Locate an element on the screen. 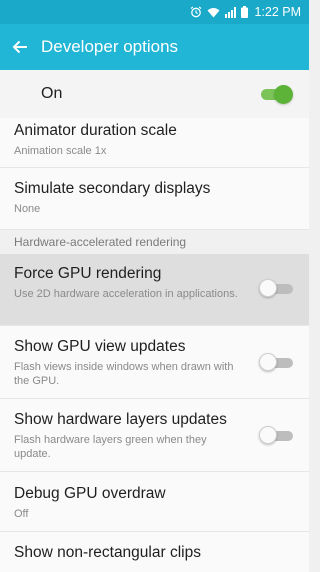  gpu-view-updates-toggle is located at coordinates (276, 362).